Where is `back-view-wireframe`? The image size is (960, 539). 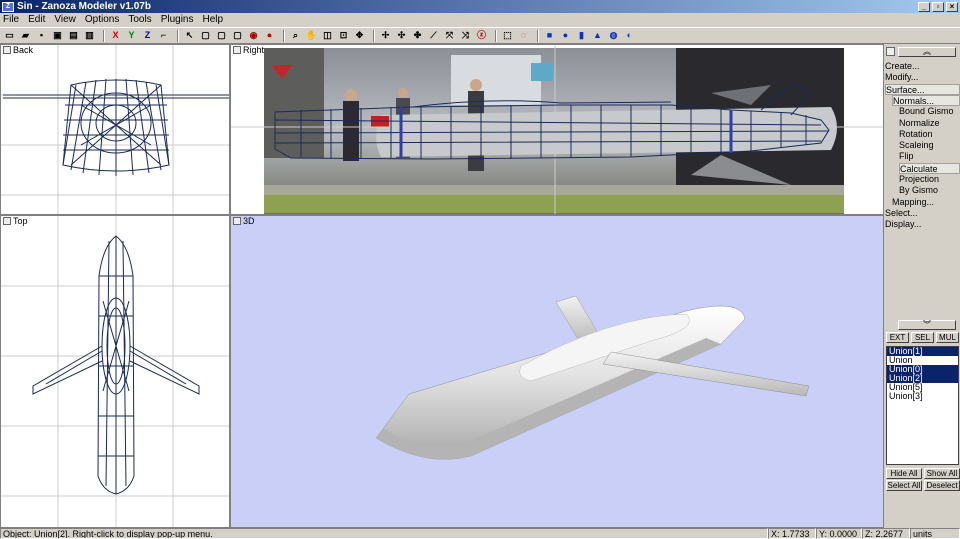
back-view-wireframe is located at coordinates (115, 129).